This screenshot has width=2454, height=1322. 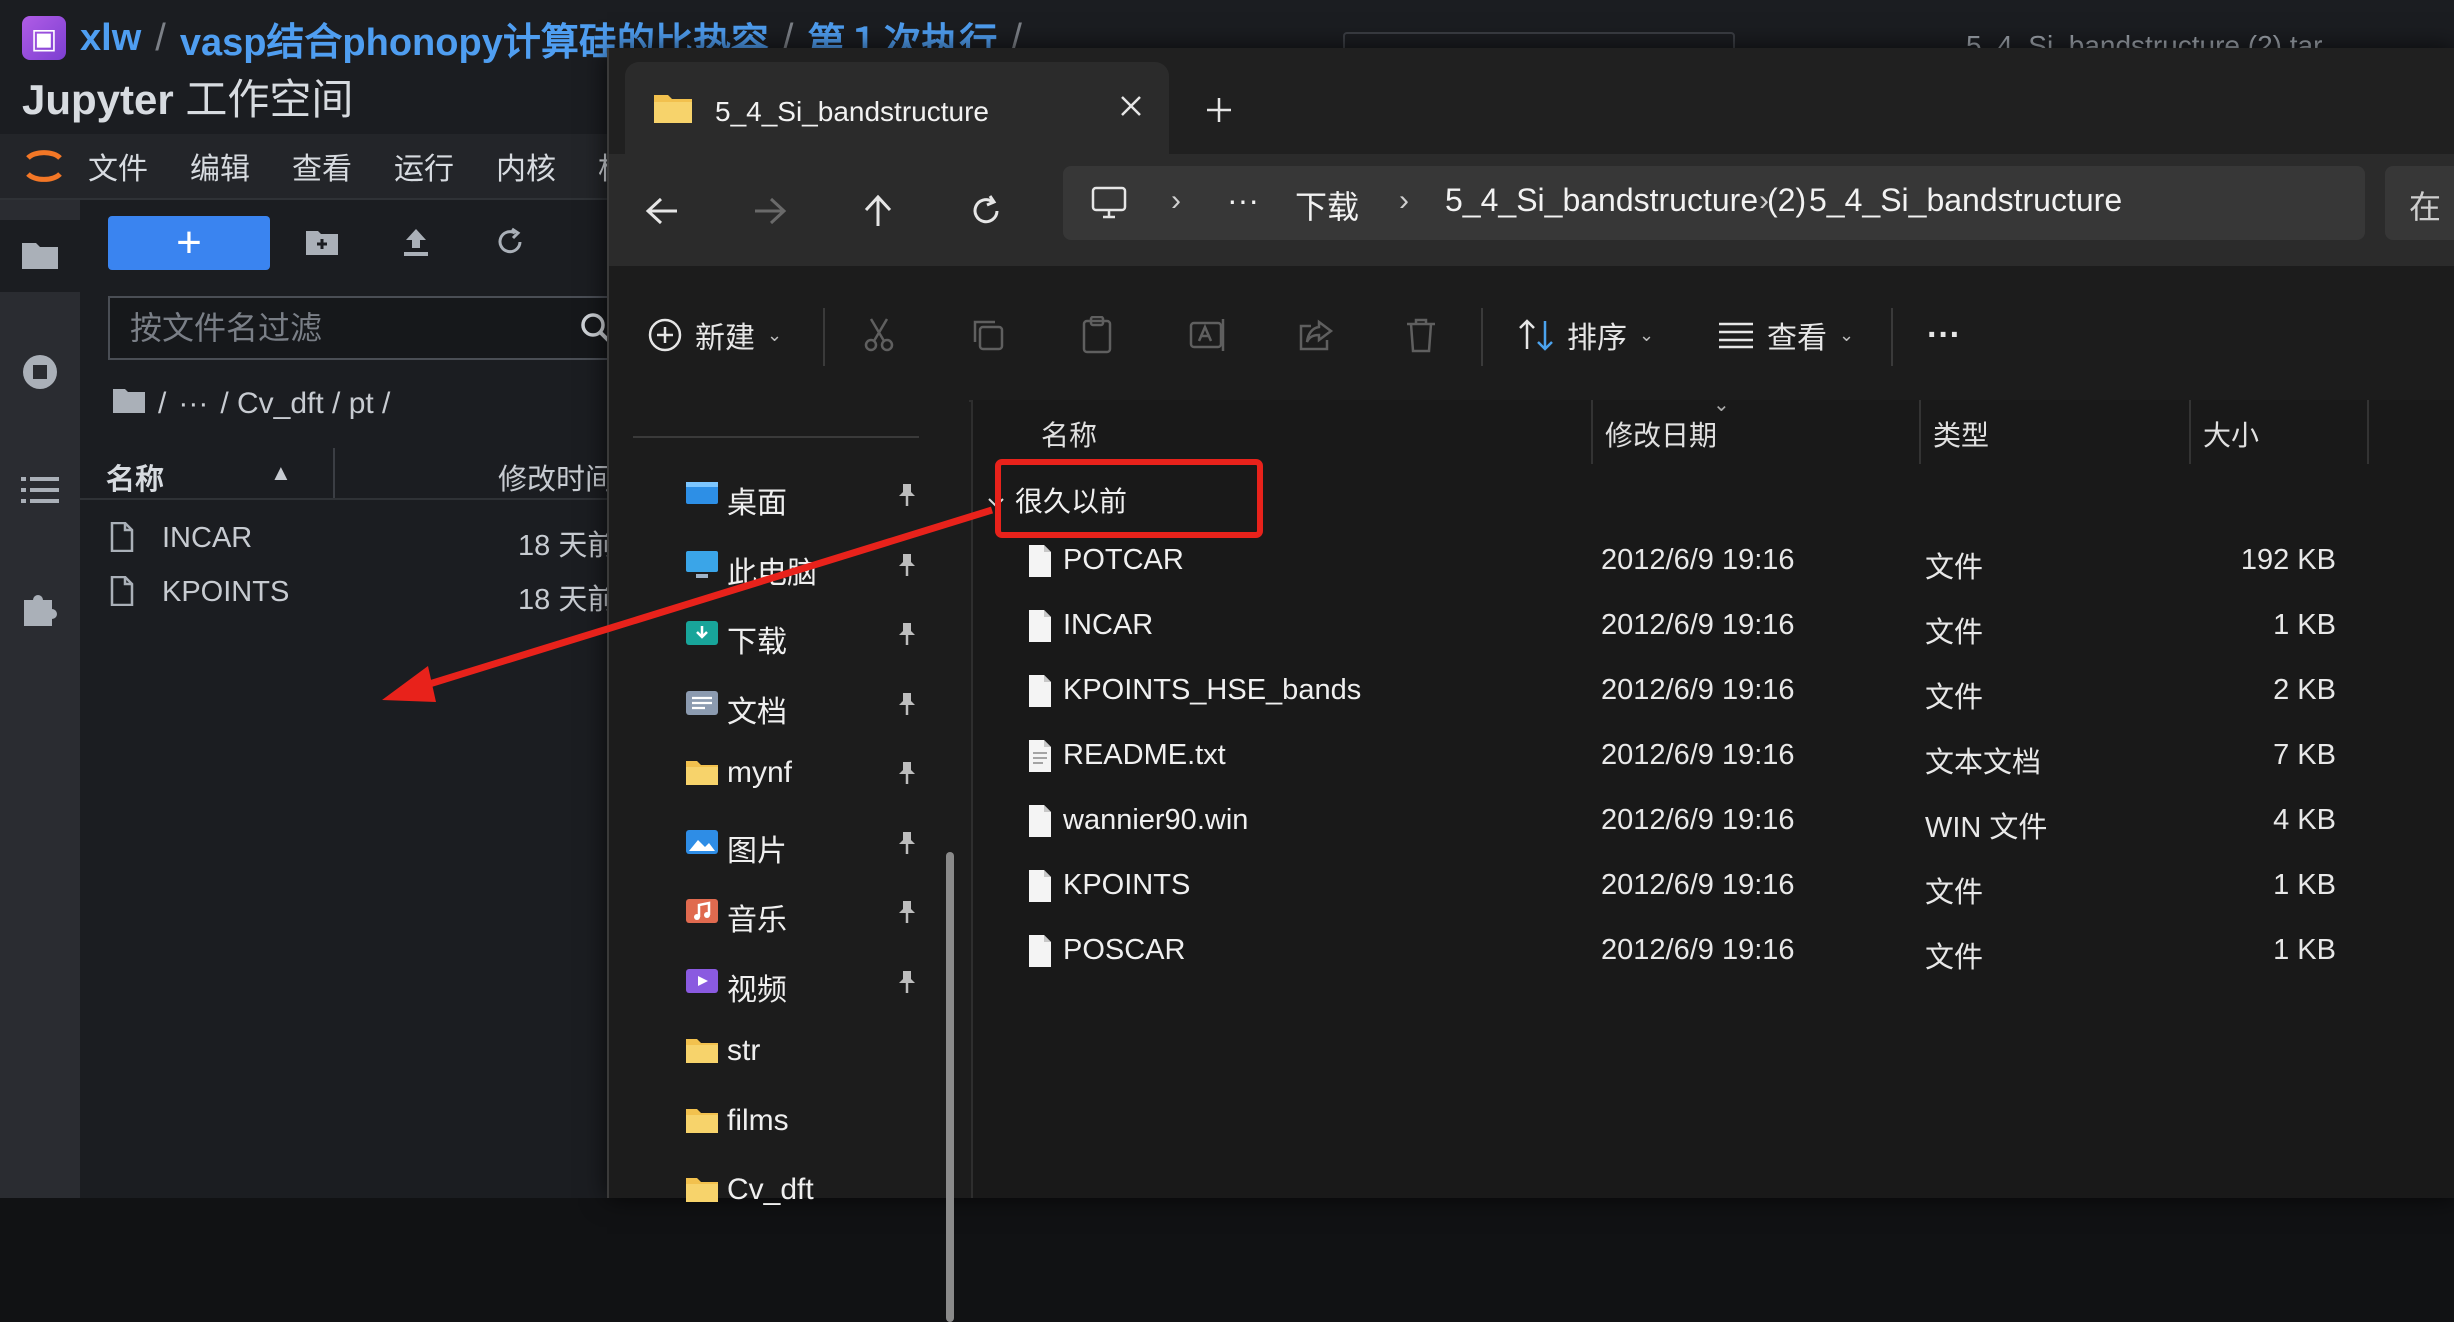 I want to click on file-row: KPOINTS_HSE_bands 2012/6/9 19:16 文件 2 KB, so click(x=1713, y=690).